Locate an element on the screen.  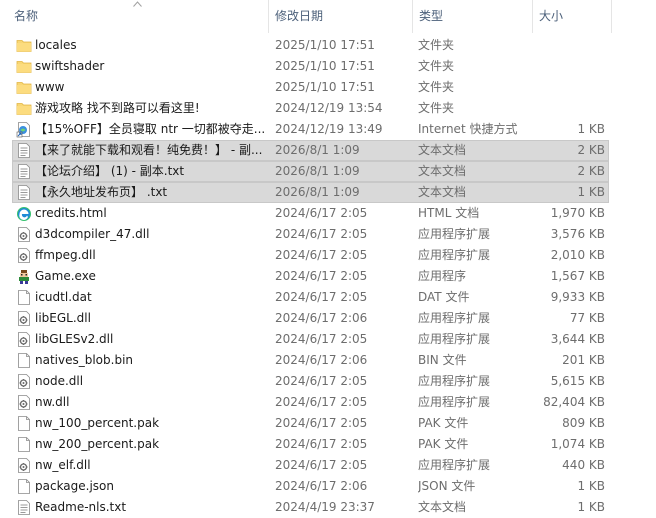
file-size: 201 KB is located at coordinates (583, 360).